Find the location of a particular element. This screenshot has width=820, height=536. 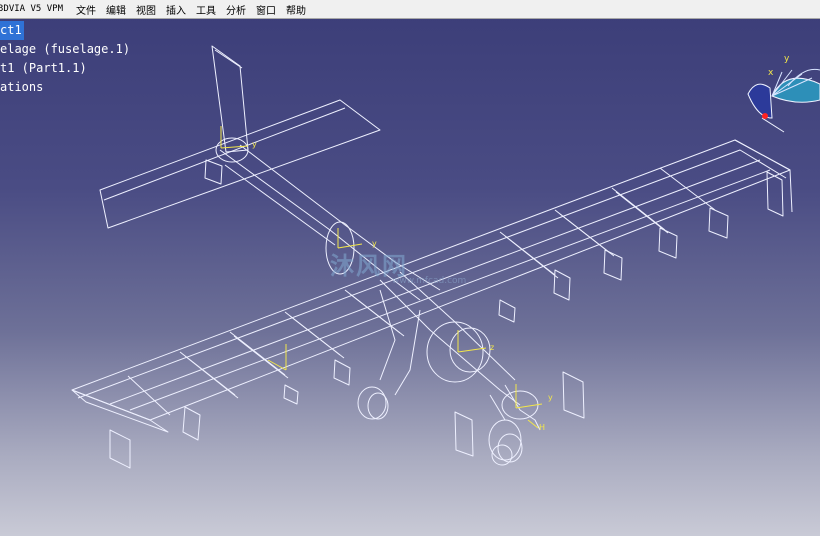

tree-item-label: elage (fuselage.1) is located at coordinates (65, 49).